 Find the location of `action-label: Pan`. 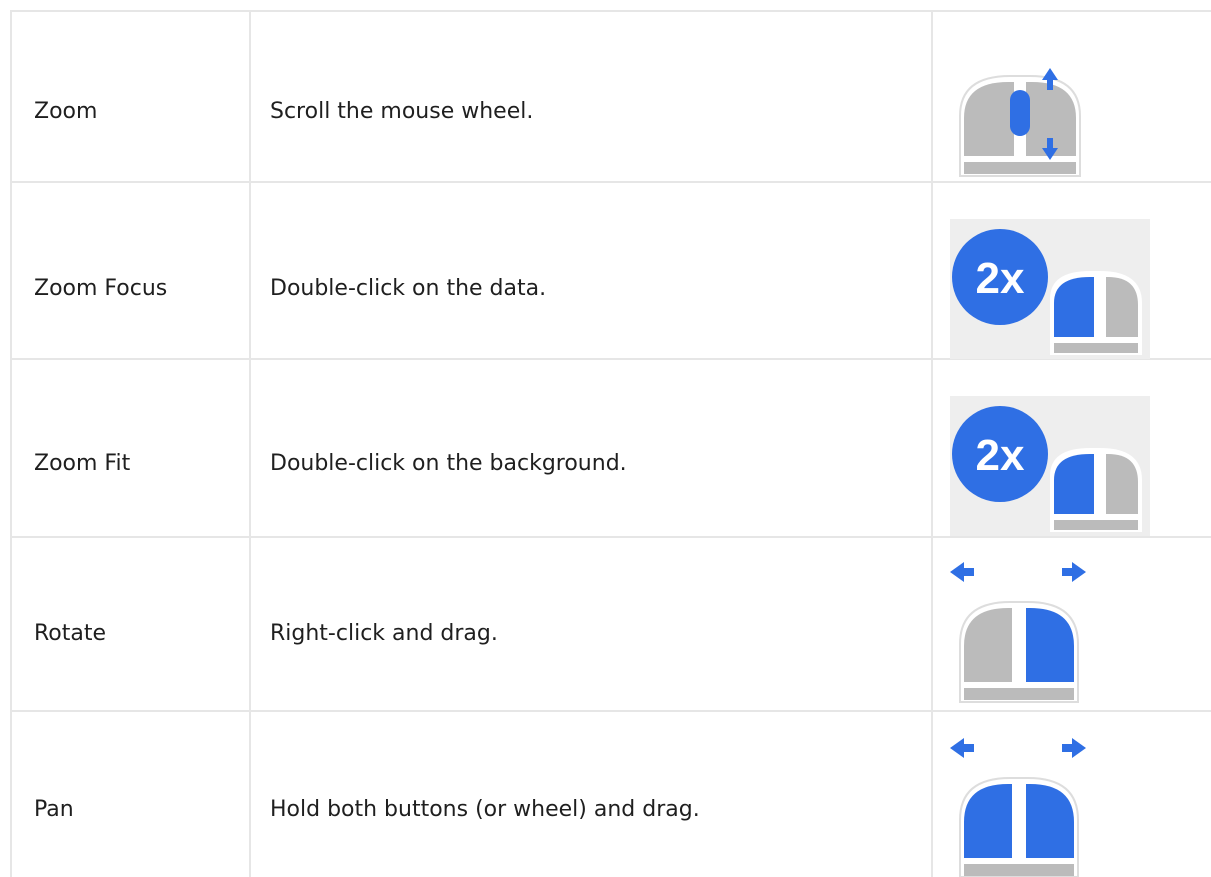

action-label: Pan is located at coordinates (54, 809).